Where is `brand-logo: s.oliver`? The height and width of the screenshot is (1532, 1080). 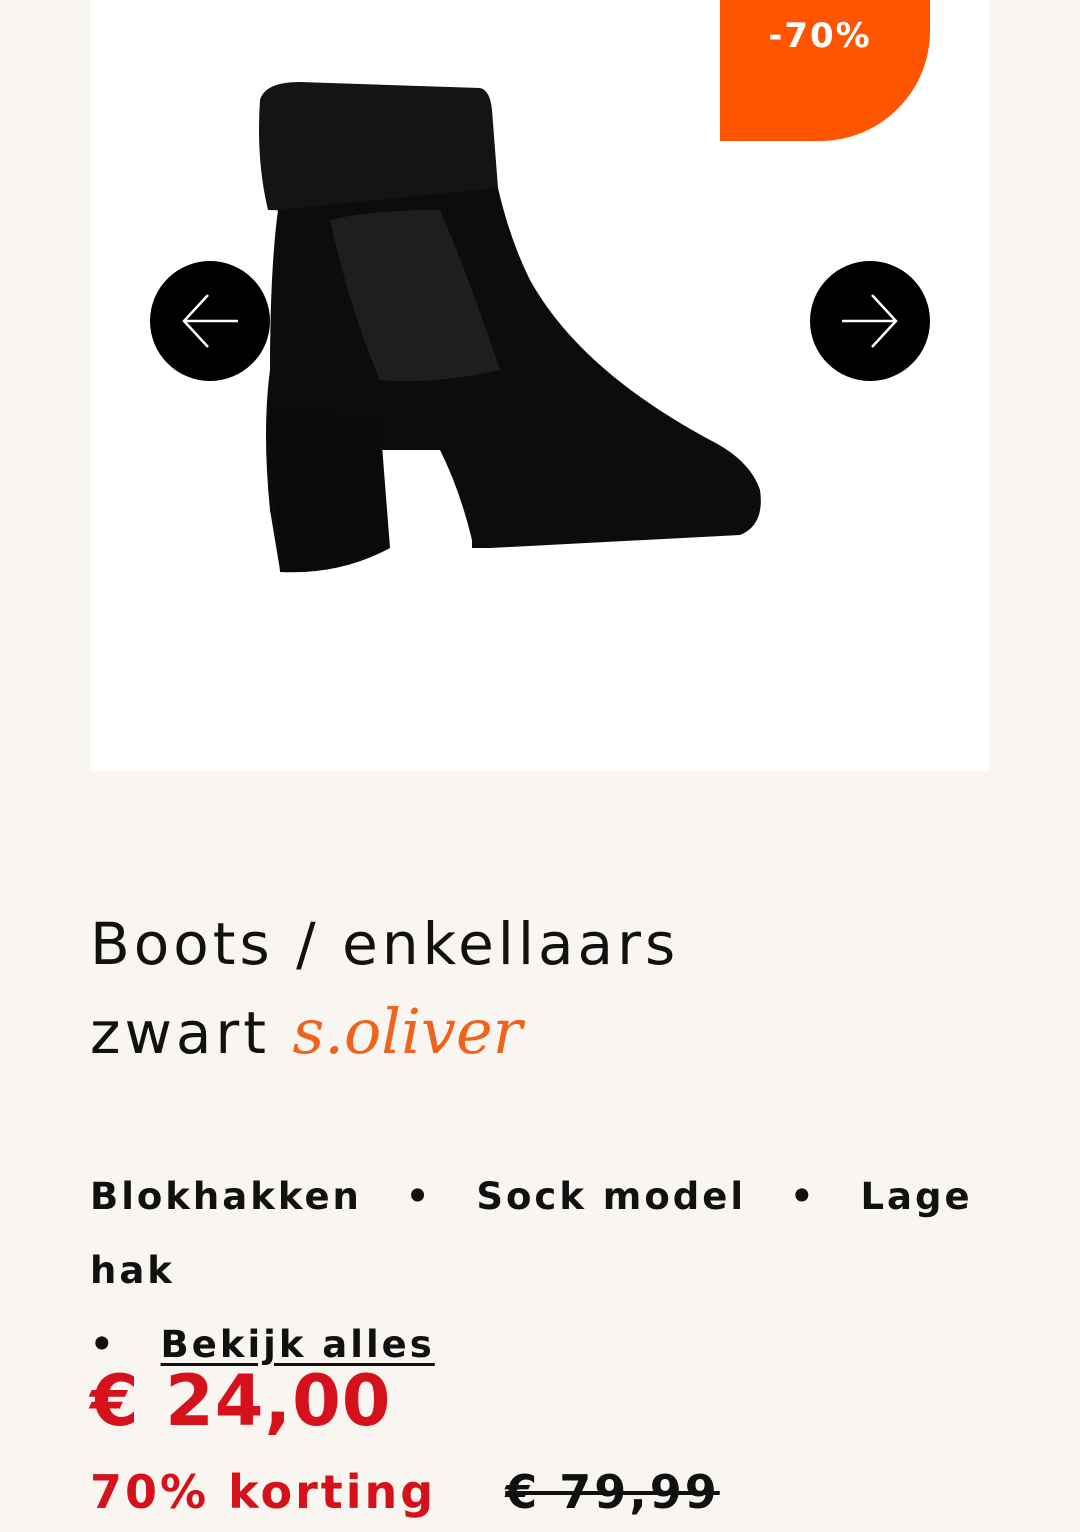
brand-logo: s.oliver is located at coordinates (407, 1031).